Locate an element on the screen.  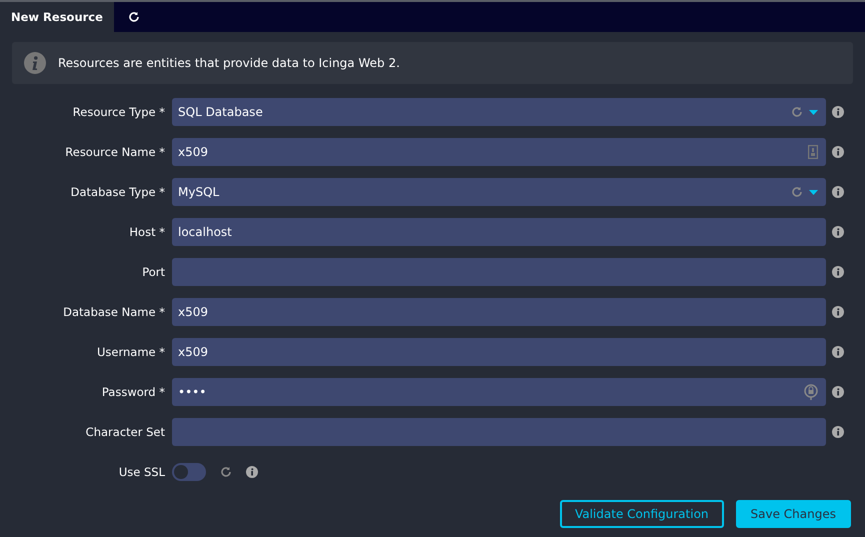
input-field: •••• is located at coordinates (499, 392).